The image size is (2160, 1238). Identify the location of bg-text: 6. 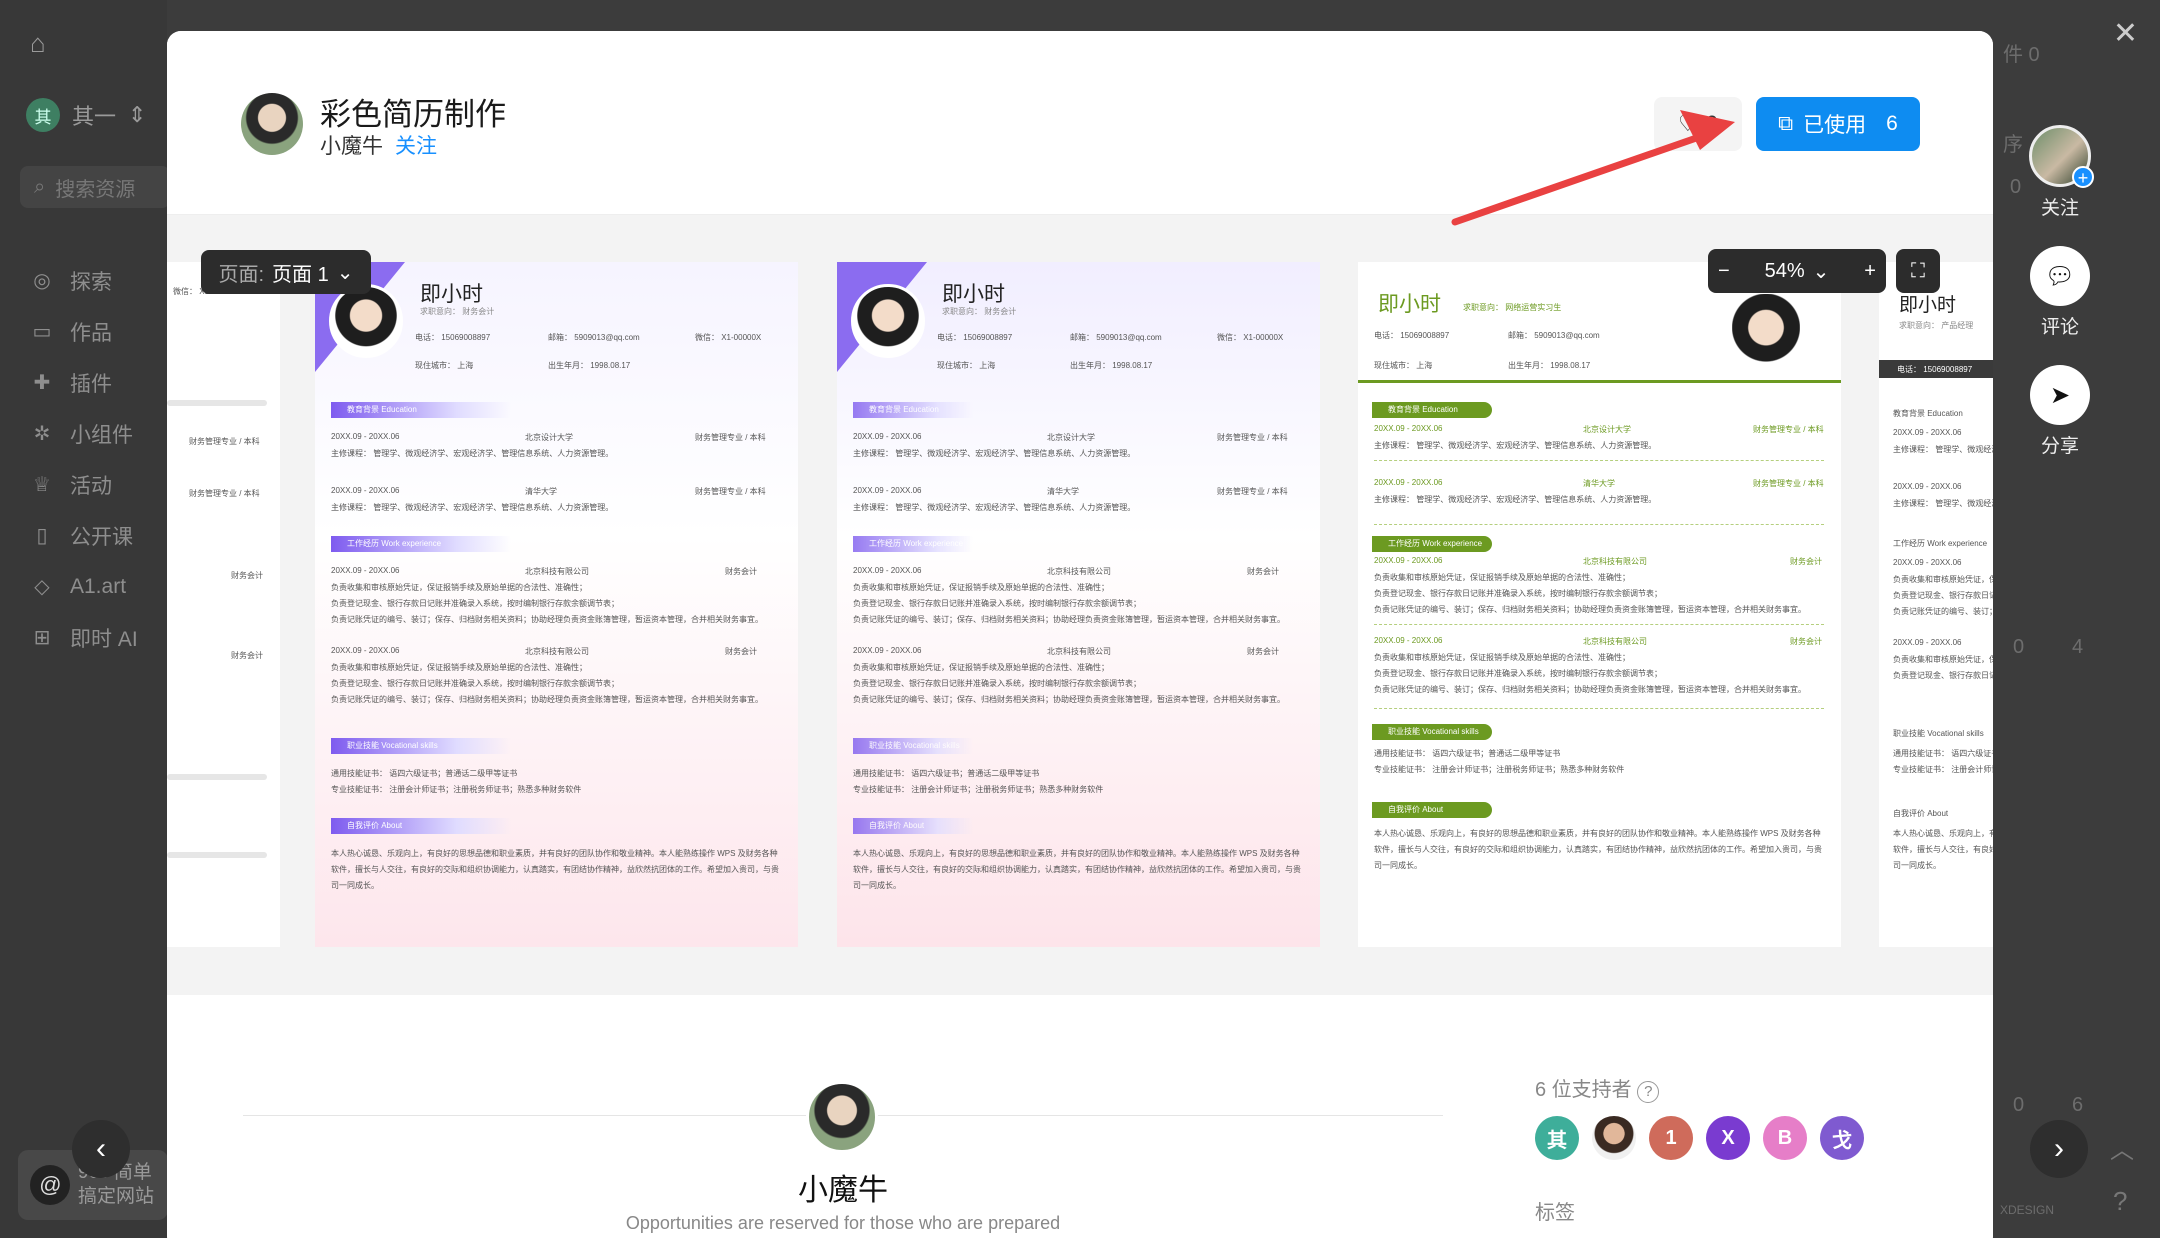
(2078, 1105).